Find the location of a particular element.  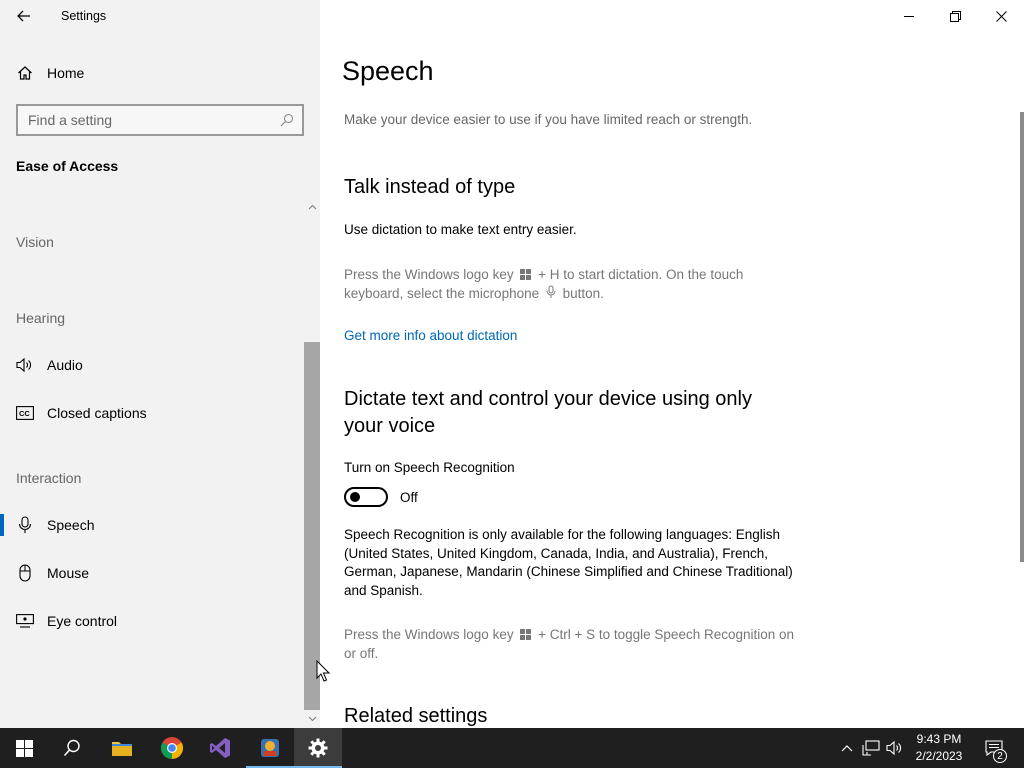

restore-button is located at coordinates (955, 16).